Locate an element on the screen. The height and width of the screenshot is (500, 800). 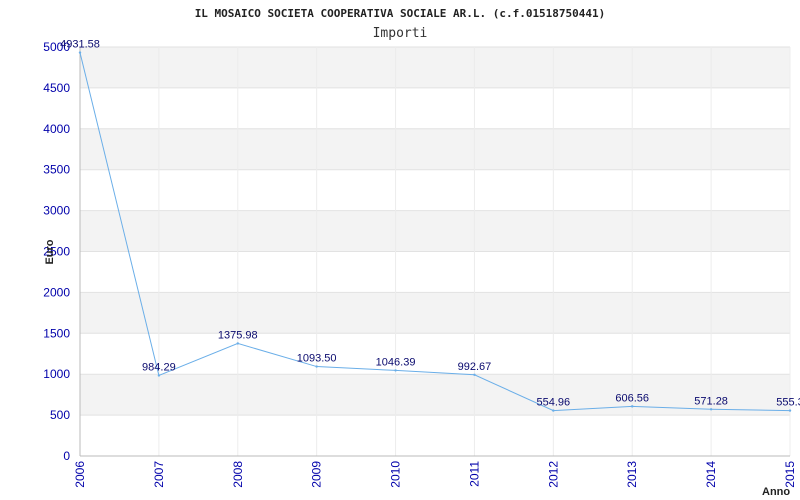
y-tick-label: 3000 is located at coordinates (56, 211).